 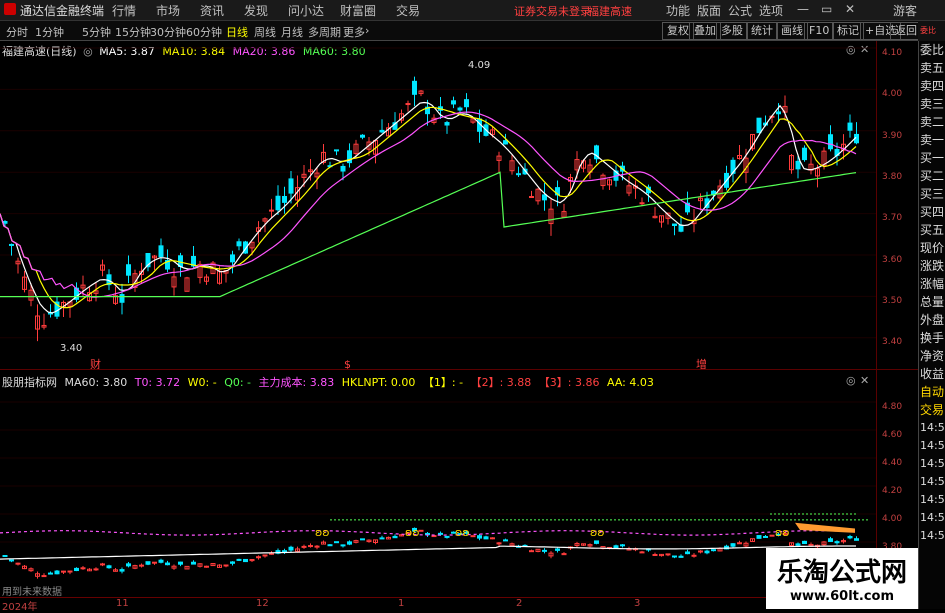 I want to click on x-tick: 2, so click(x=519, y=603).